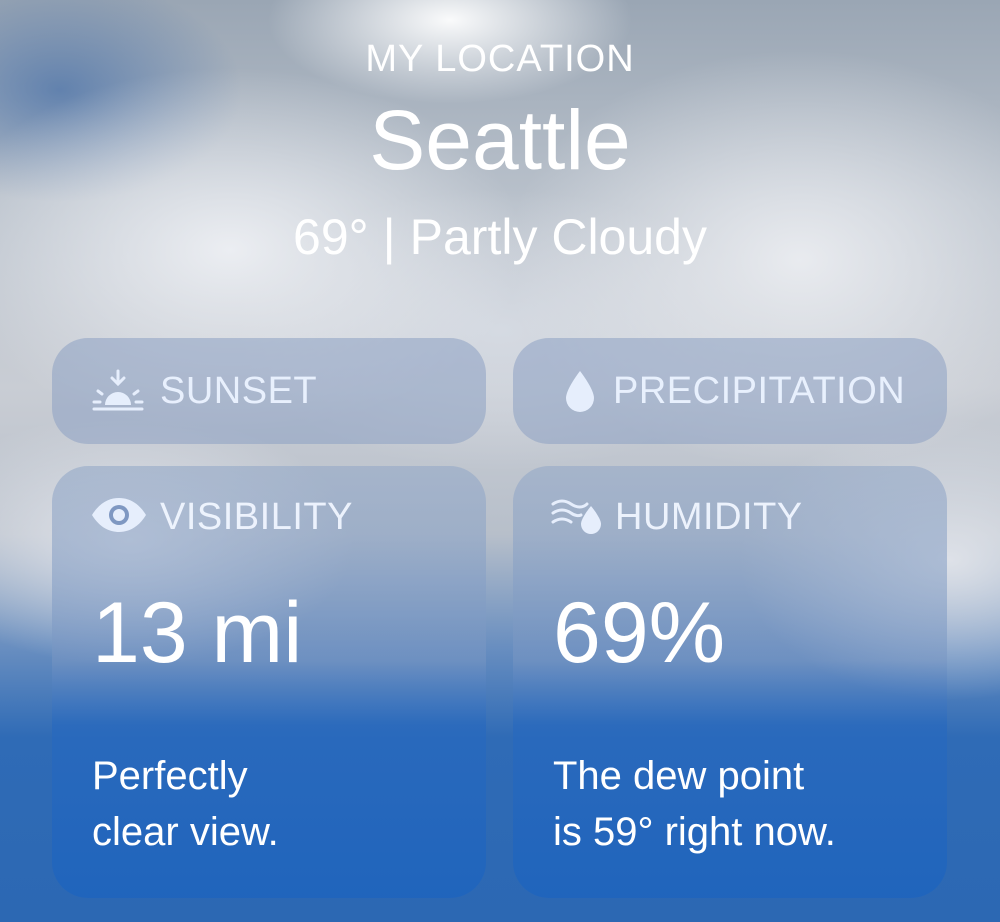  I want to click on current-conditions: 69° | Partly Cloudy, so click(500, 237).